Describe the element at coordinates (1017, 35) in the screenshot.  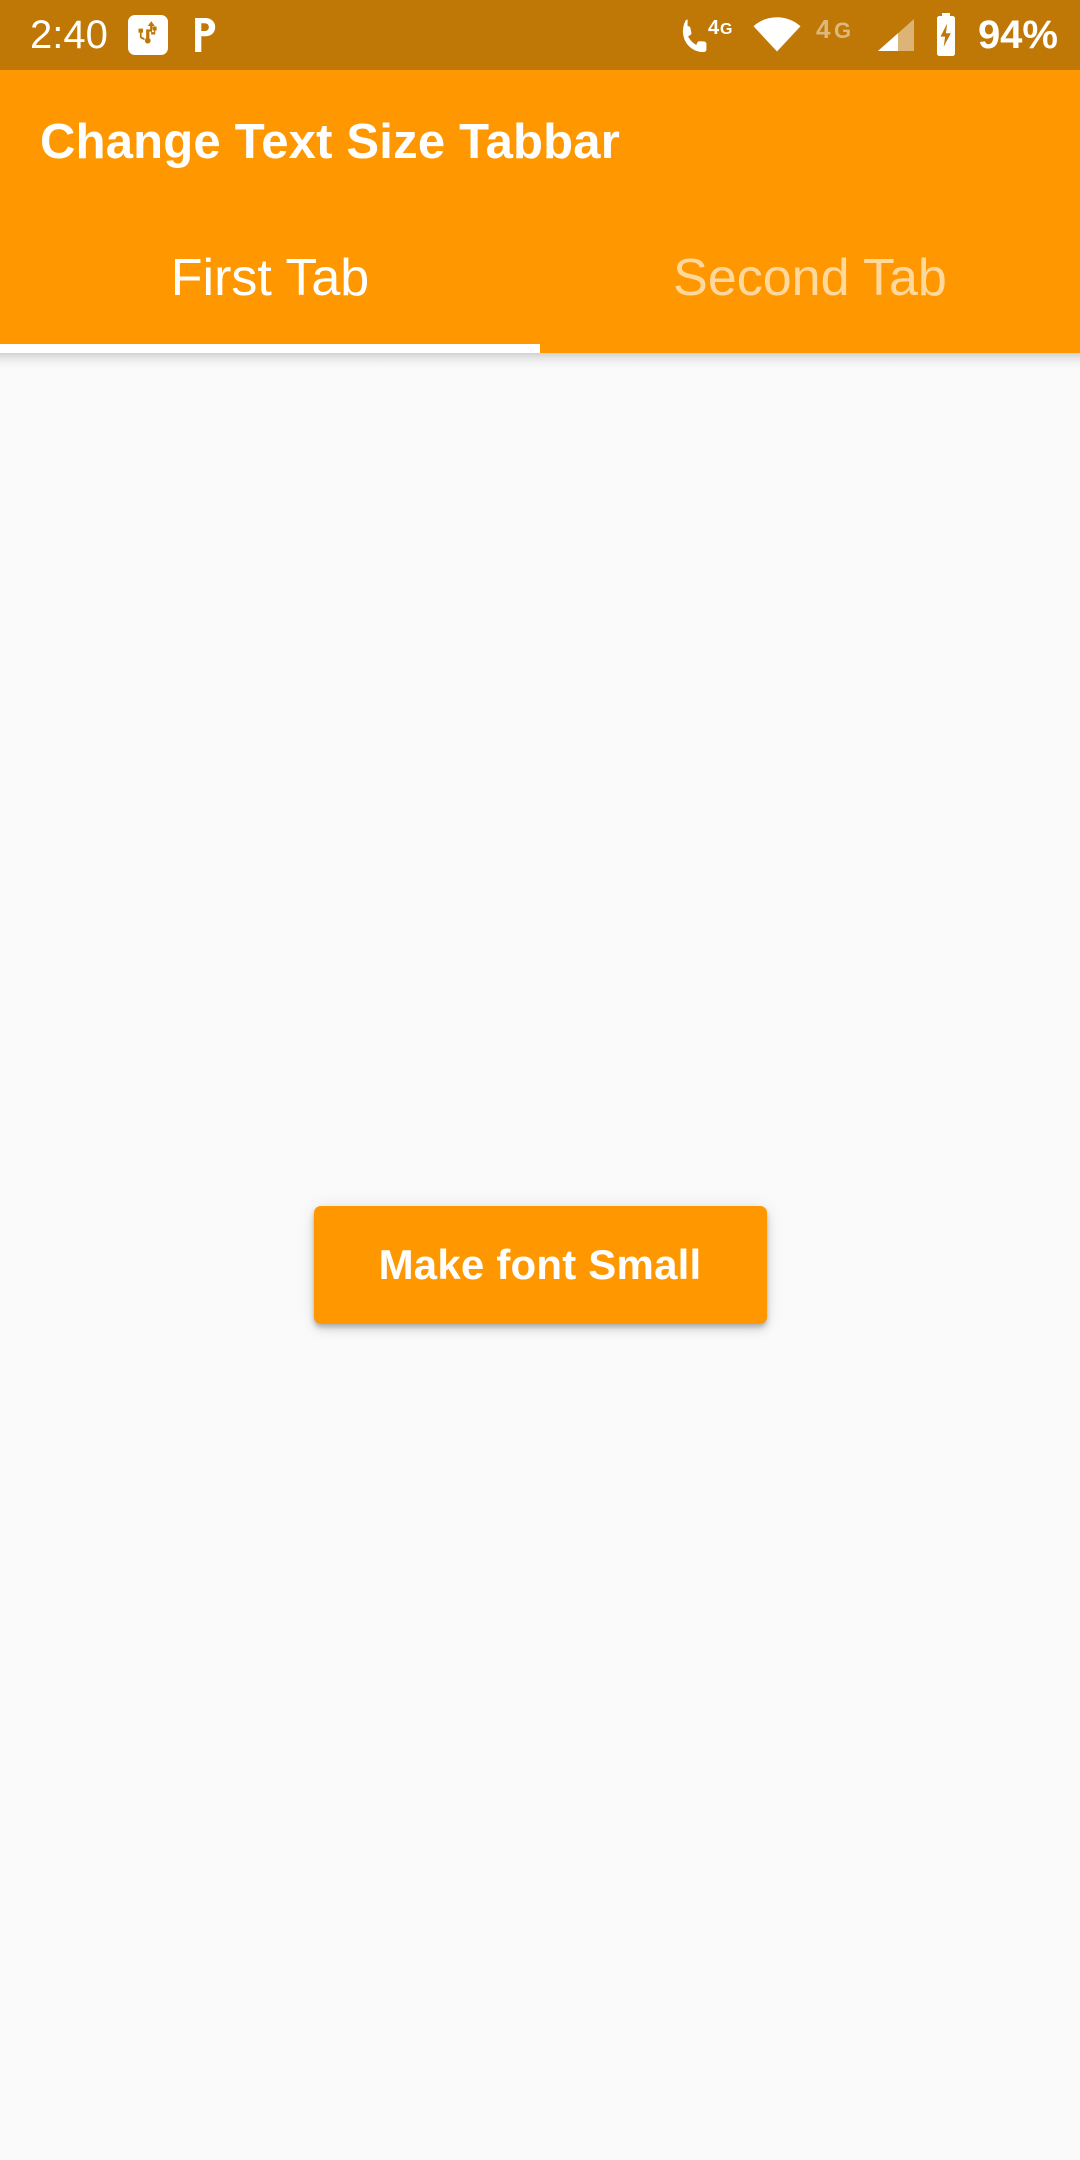
I see `battery-percent-label: 94%` at that location.